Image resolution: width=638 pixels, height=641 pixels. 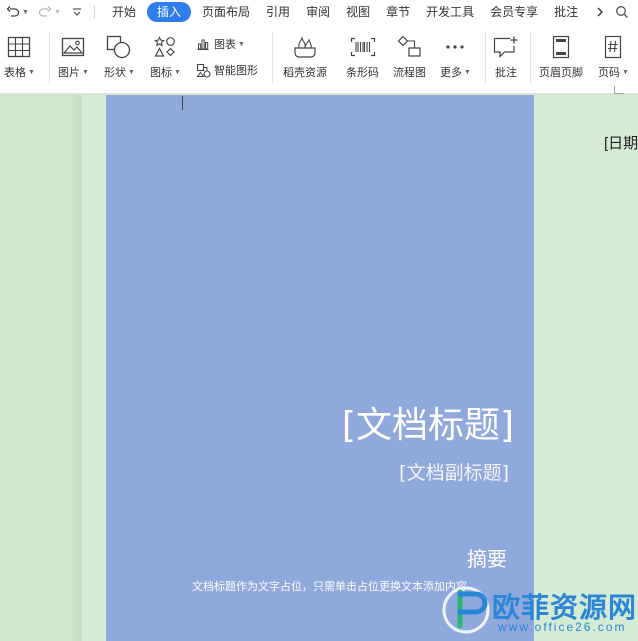 What do you see at coordinates (203, 70) in the screenshot?
I see `smart-art-icon` at bounding box center [203, 70].